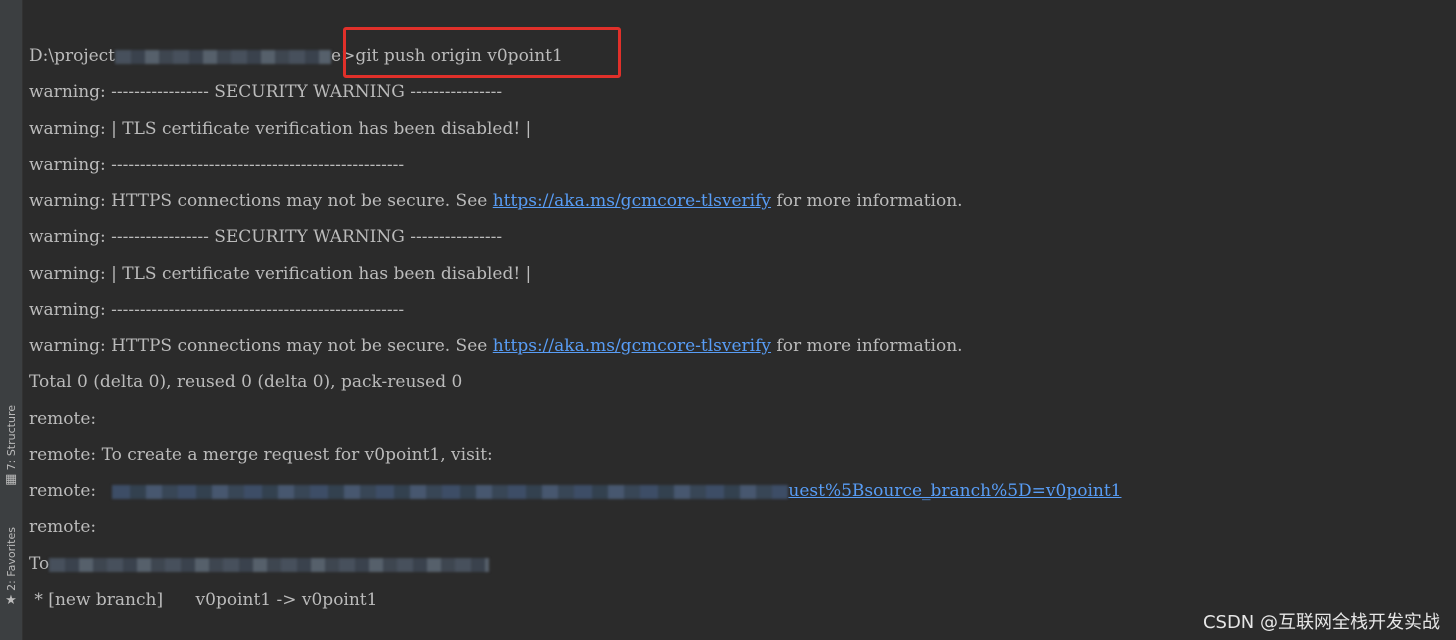 The height and width of the screenshot is (640, 1456). I want to click on command-highlight-box, so click(482, 52).